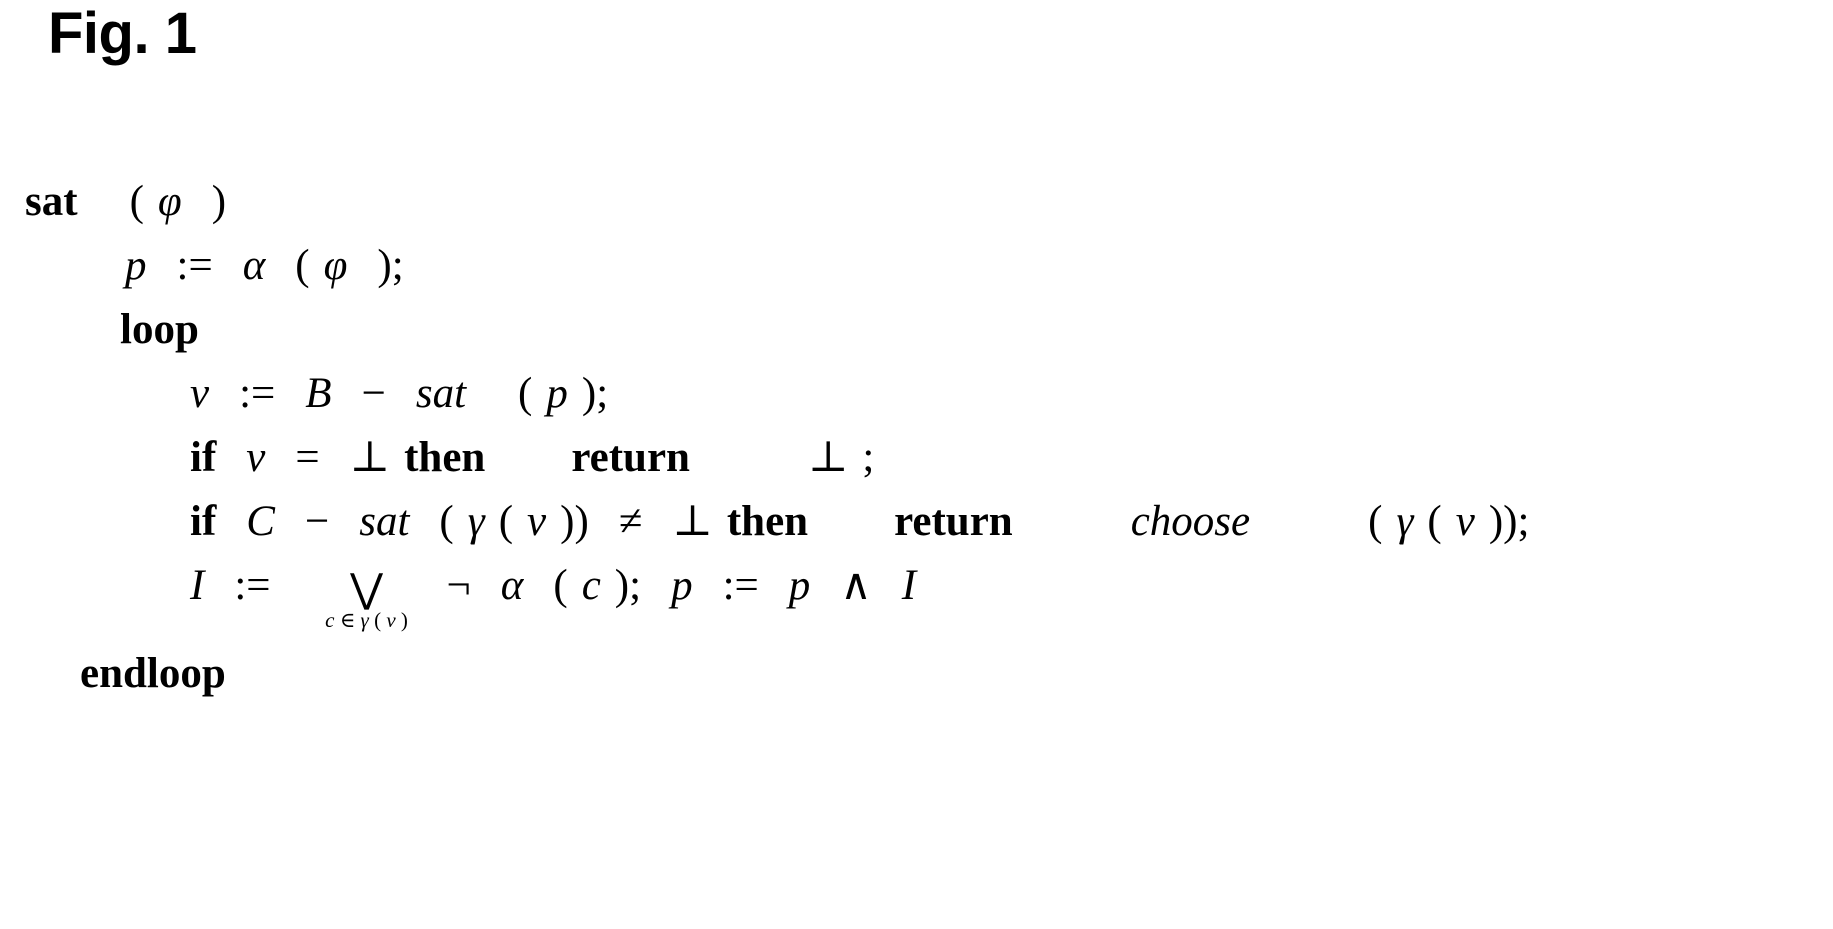 The width and height of the screenshot is (1833, 929). Describe the element at coordinates (458, 585) in the screenshot. I see `operator-negation: ¬` at that location.